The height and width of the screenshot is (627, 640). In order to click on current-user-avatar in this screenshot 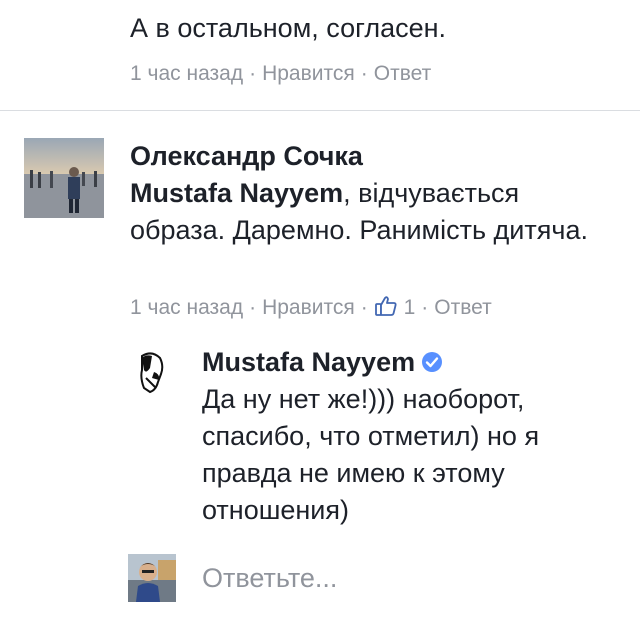, I will do `click(152, 578)`.